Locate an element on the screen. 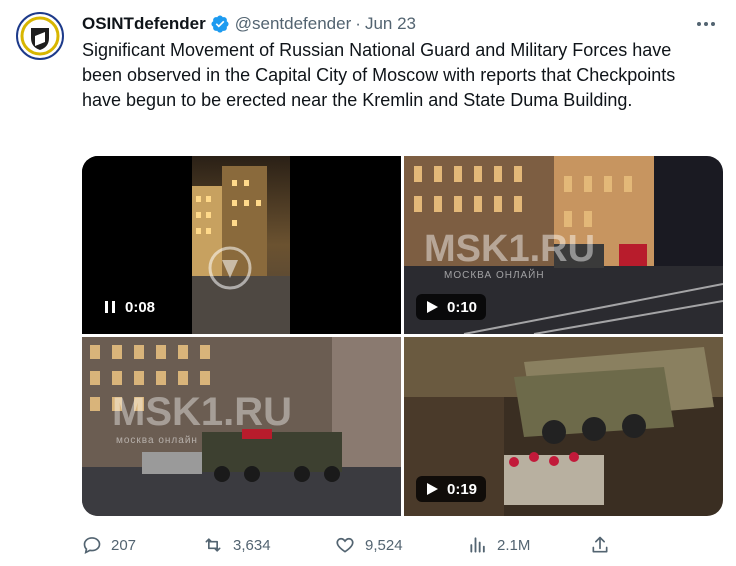 This screenshot has height=566, width=736. video-3: MSK1.RU москва онлайн is located at coordinates (241, 426).